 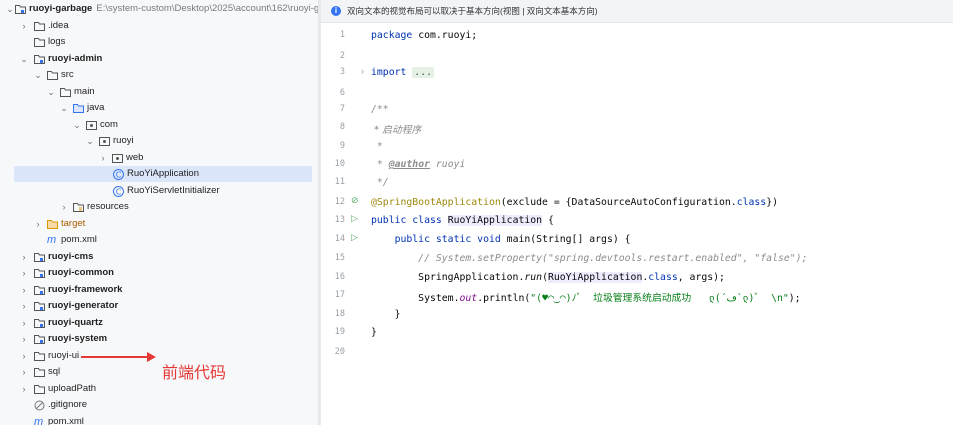 I want to click on code-line-13: public class RuoYiApplication {, so click(x=462, y=220).